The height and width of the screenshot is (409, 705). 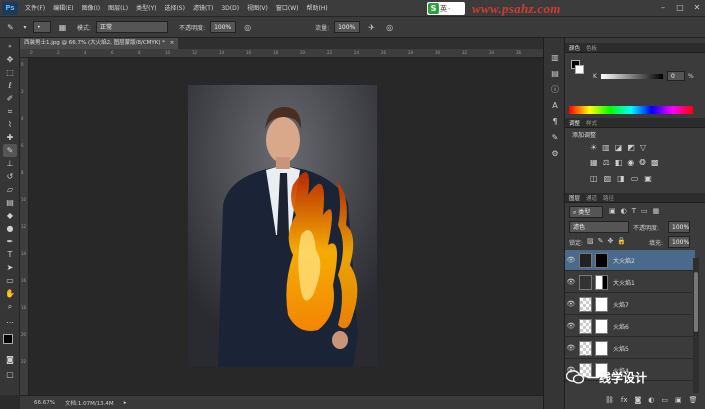 I want to click on properties-panel-icon: ▤, so click(x=555, y=74).